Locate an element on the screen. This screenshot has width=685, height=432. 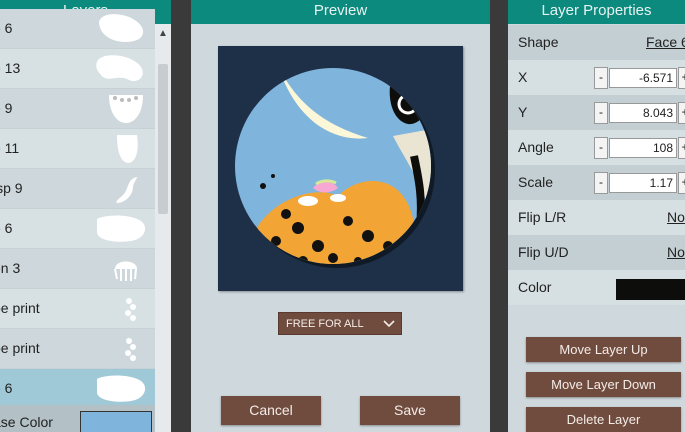
color-label: Color is located at coordinates (535, 287).